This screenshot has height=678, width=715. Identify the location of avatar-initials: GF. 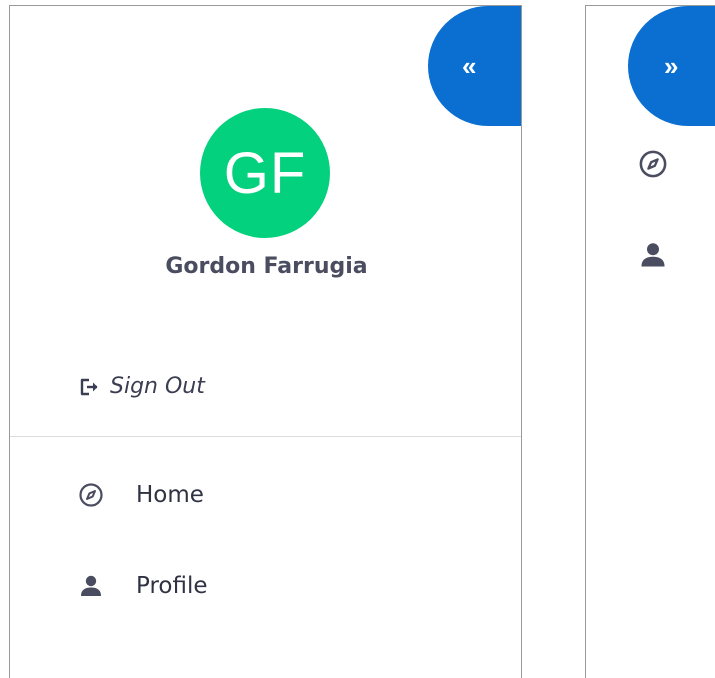
(265, 173).